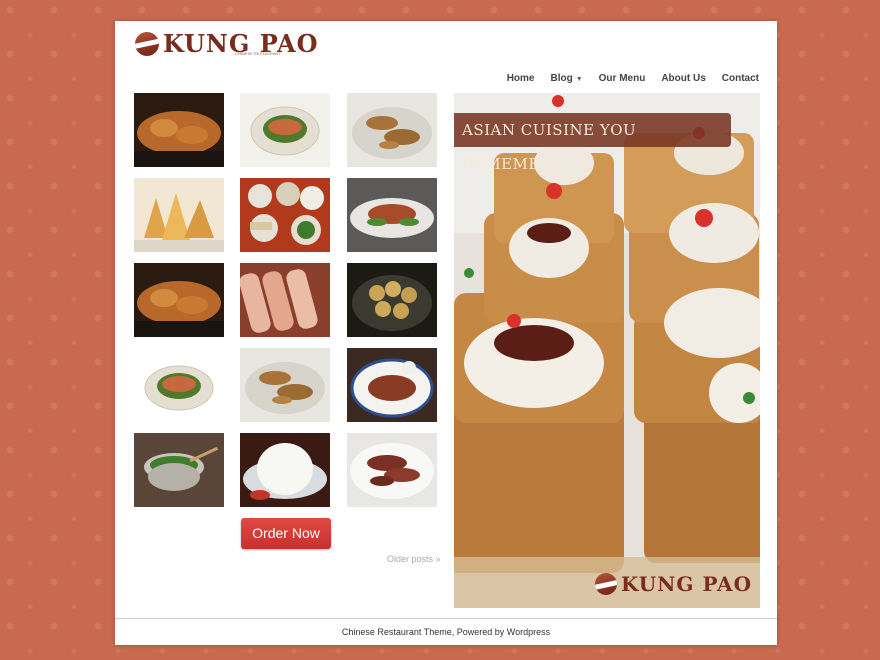 The height and width of the screenshot is (660, 880). I want to click on main-navigation: Home Blog ▼ Our Menu About Us Contact, so click(625, 78).